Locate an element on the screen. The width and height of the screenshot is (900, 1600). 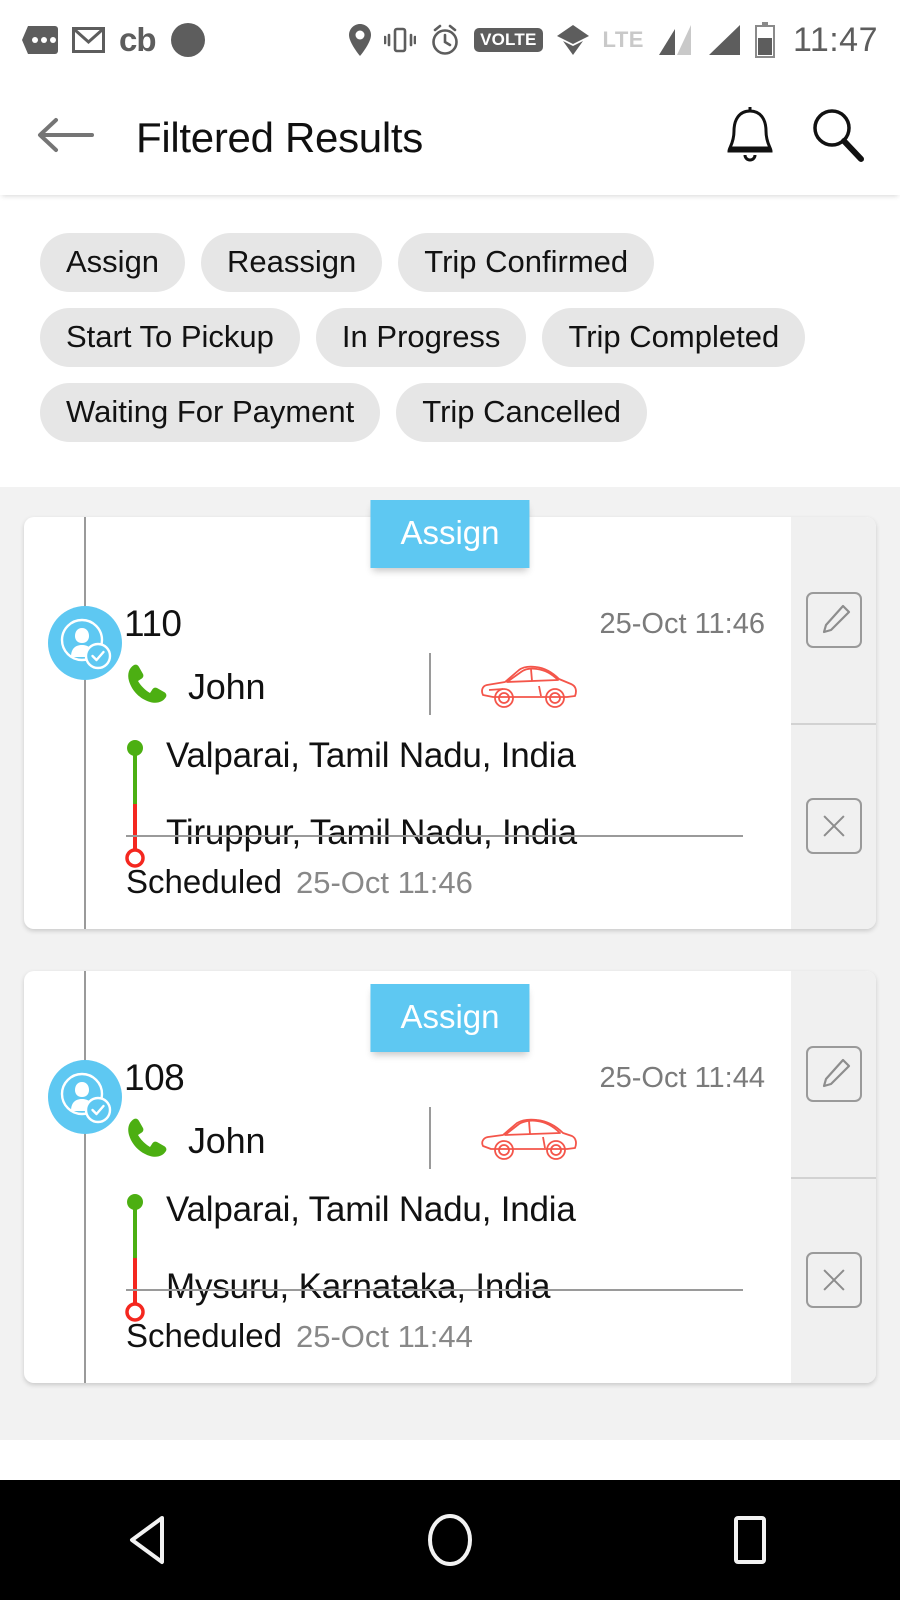
location-pin-icon is located at coordinates (360, 40).